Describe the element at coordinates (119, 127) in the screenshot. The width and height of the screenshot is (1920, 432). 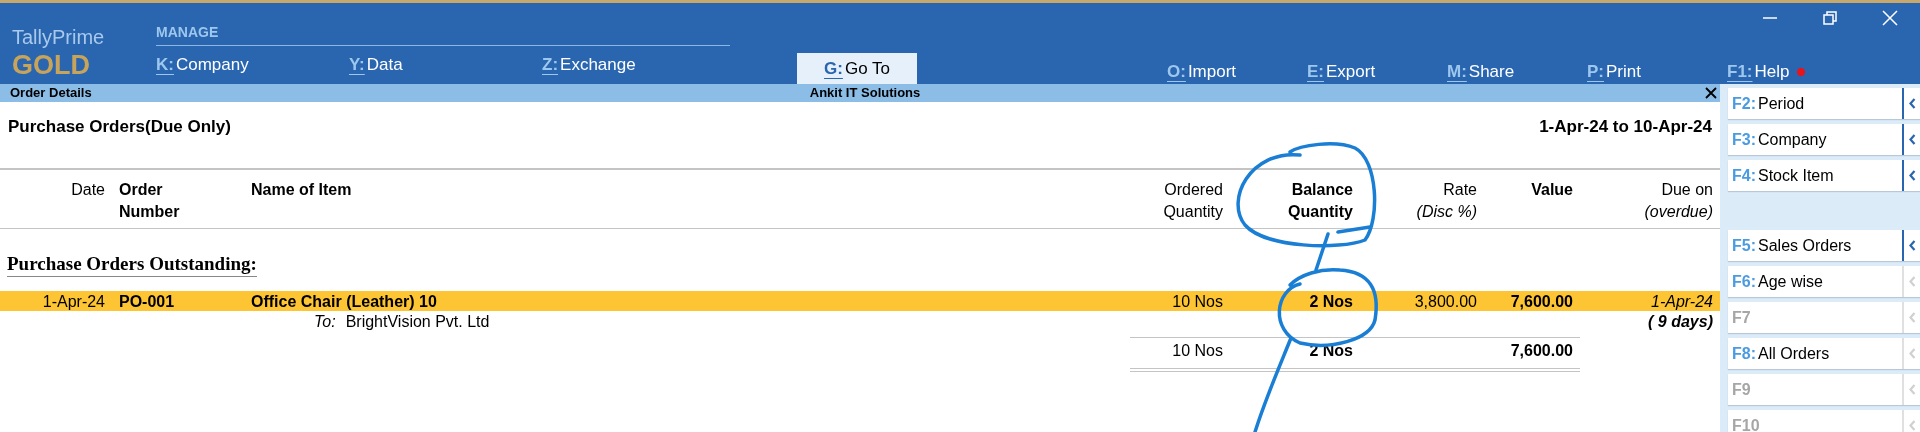
I see `report-title: Purchase Orders(Due Only)` at that location.